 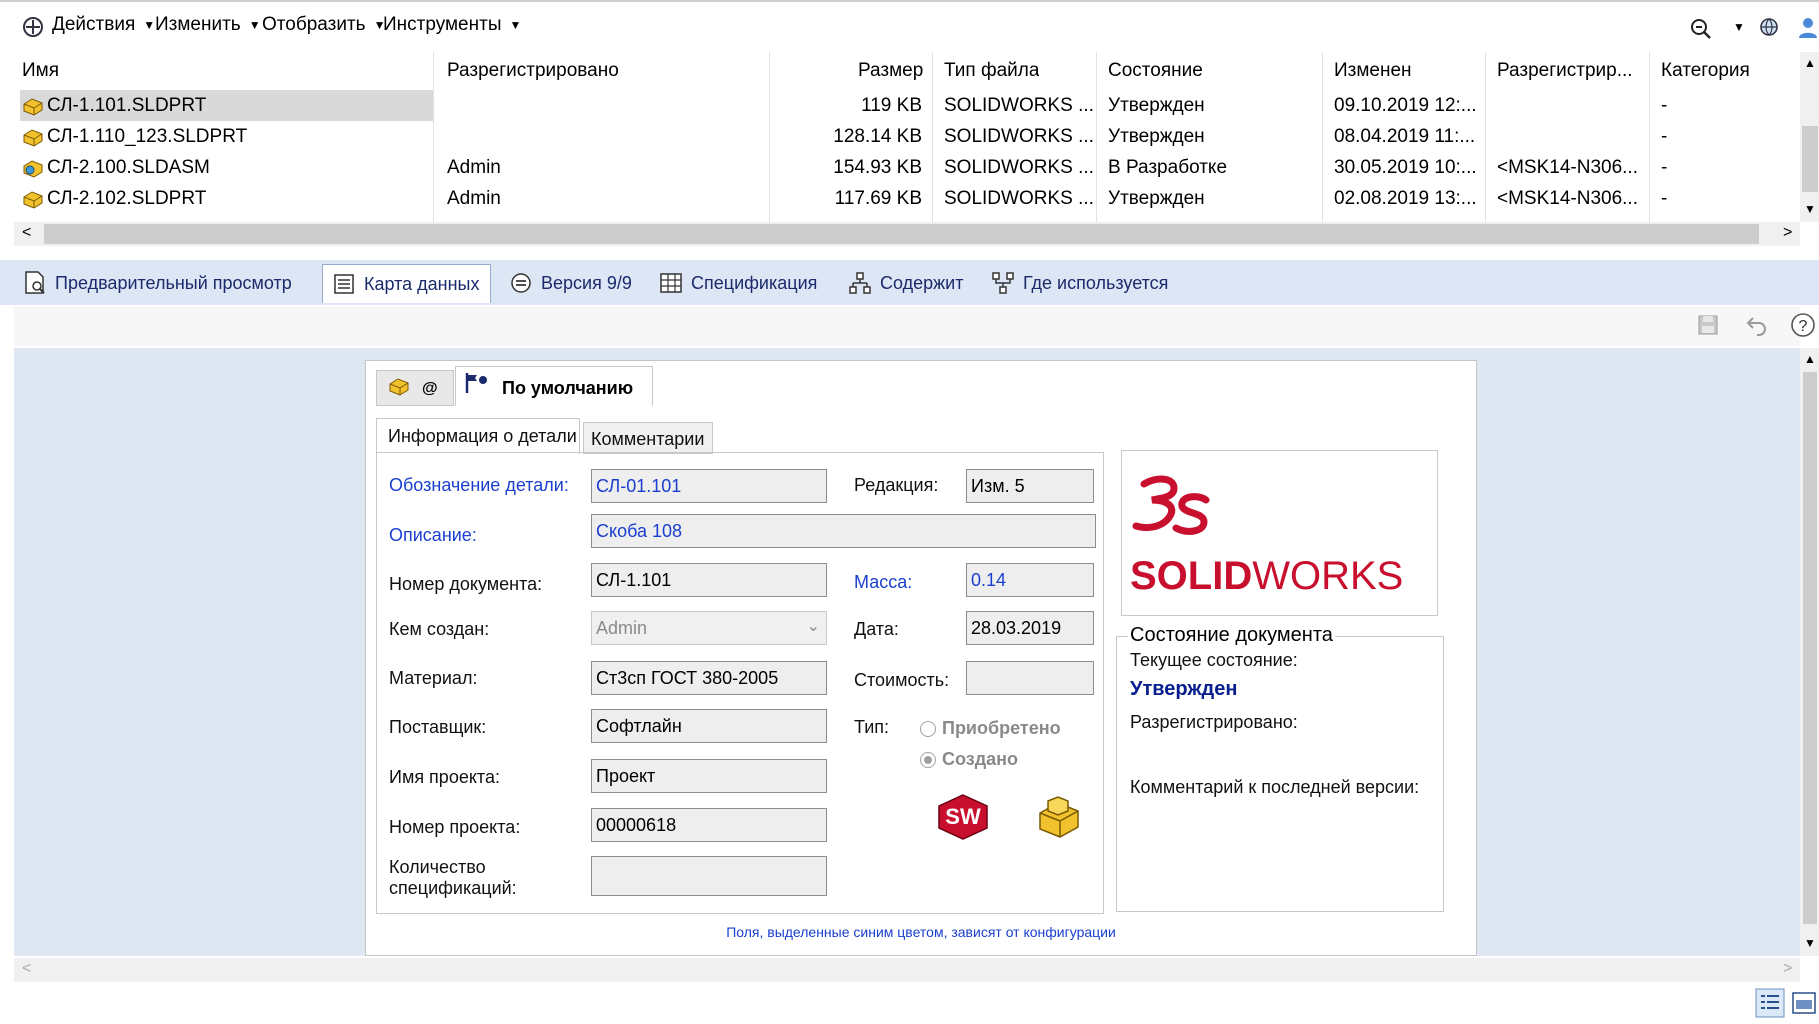 I want to click on checked-out-cell: Admin, so click(x=474, y=167).